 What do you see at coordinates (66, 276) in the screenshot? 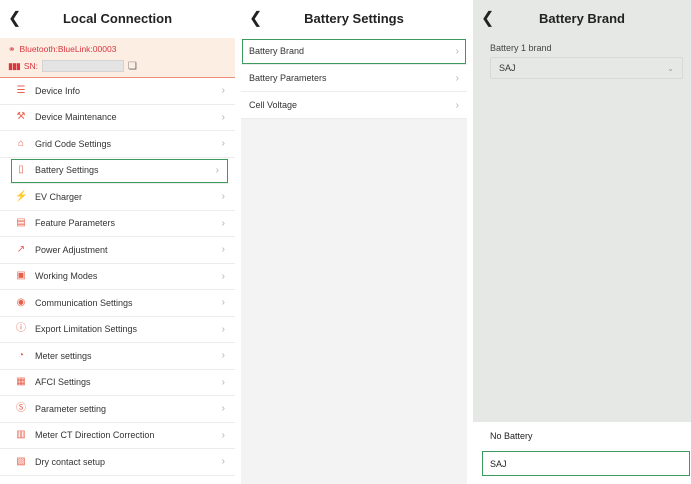
I see `menu-item-label: Working Modes` at bounding box center [66, 276].